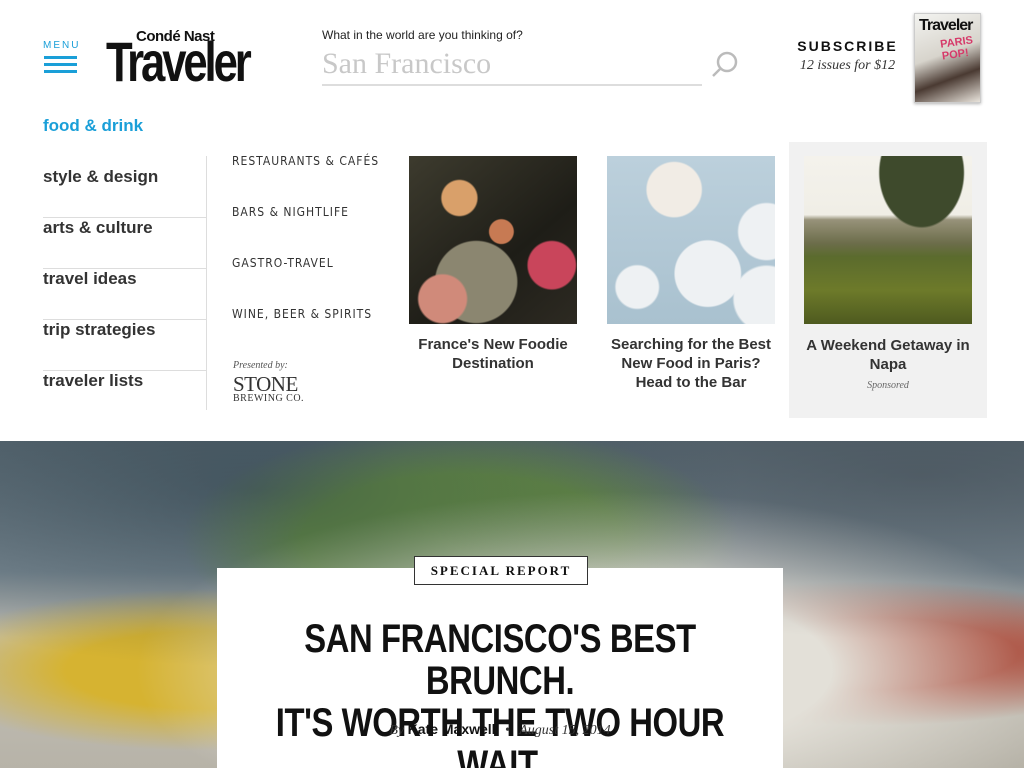  I want to click on sponsor-subname: BREWING CO., so click(269, 398).